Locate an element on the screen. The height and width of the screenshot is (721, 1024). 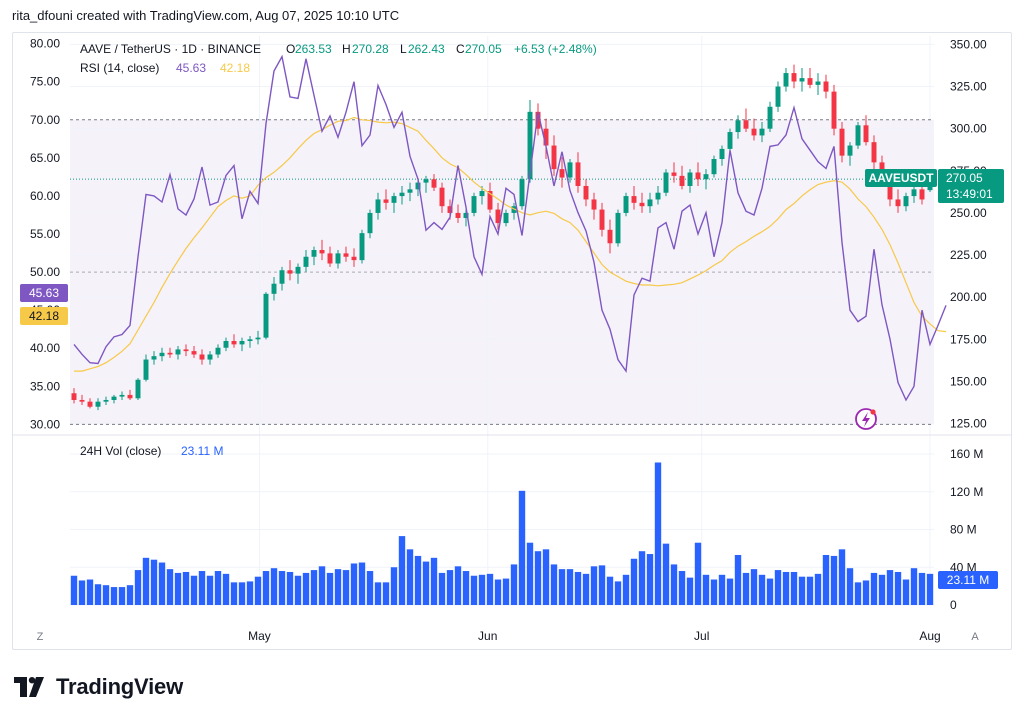
auto-scale-a-button: A is located at coordinates (975, 637).